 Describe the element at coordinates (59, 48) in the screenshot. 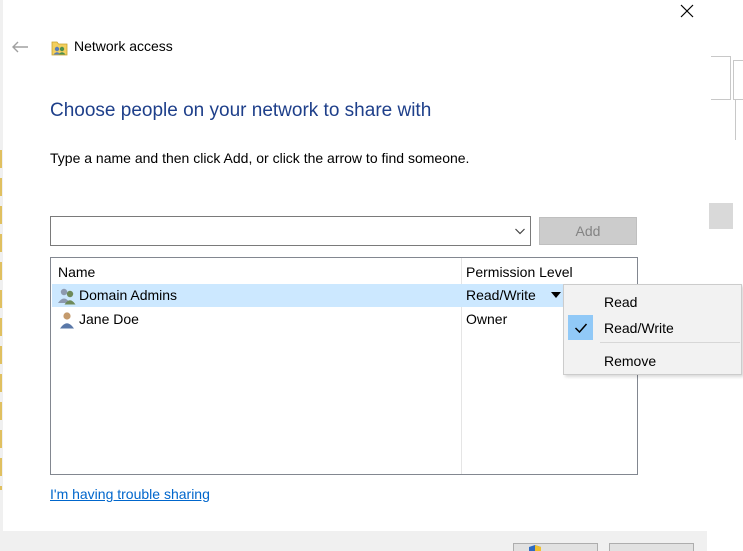

I see `shared-folder-icon` at that location.